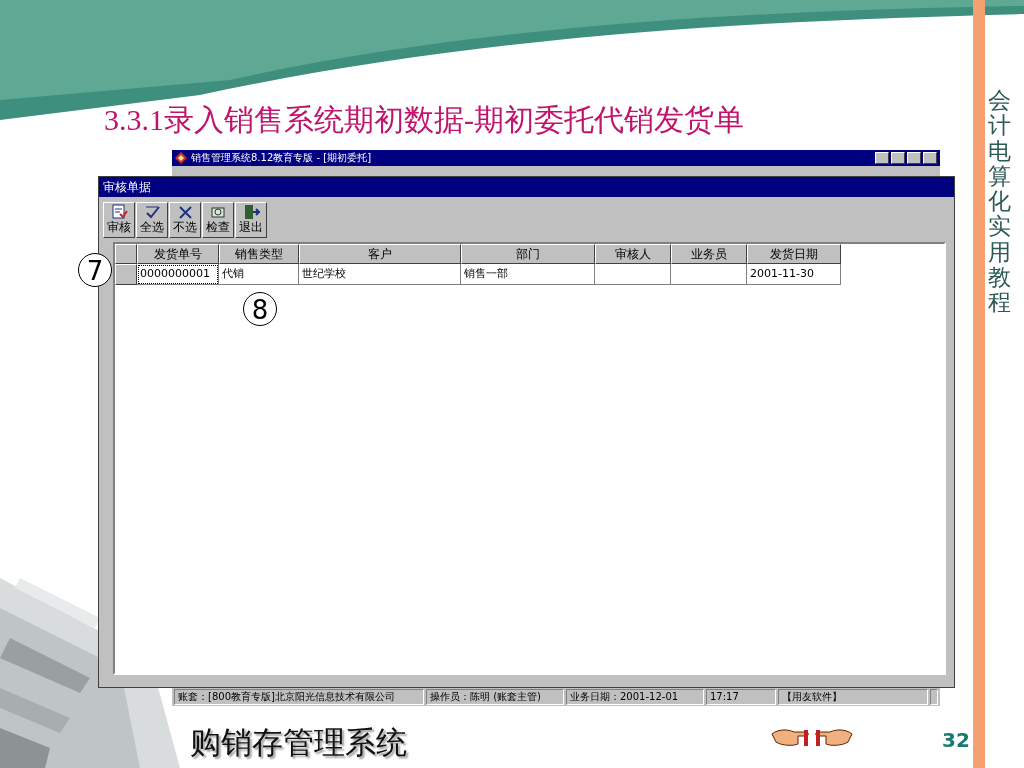  What do you see at coordinates (282, 158) in the screenshot?
I see `window-title: 销售管理系统8.12教育专版 - [期初委托]` at bounding box center [282, 158].